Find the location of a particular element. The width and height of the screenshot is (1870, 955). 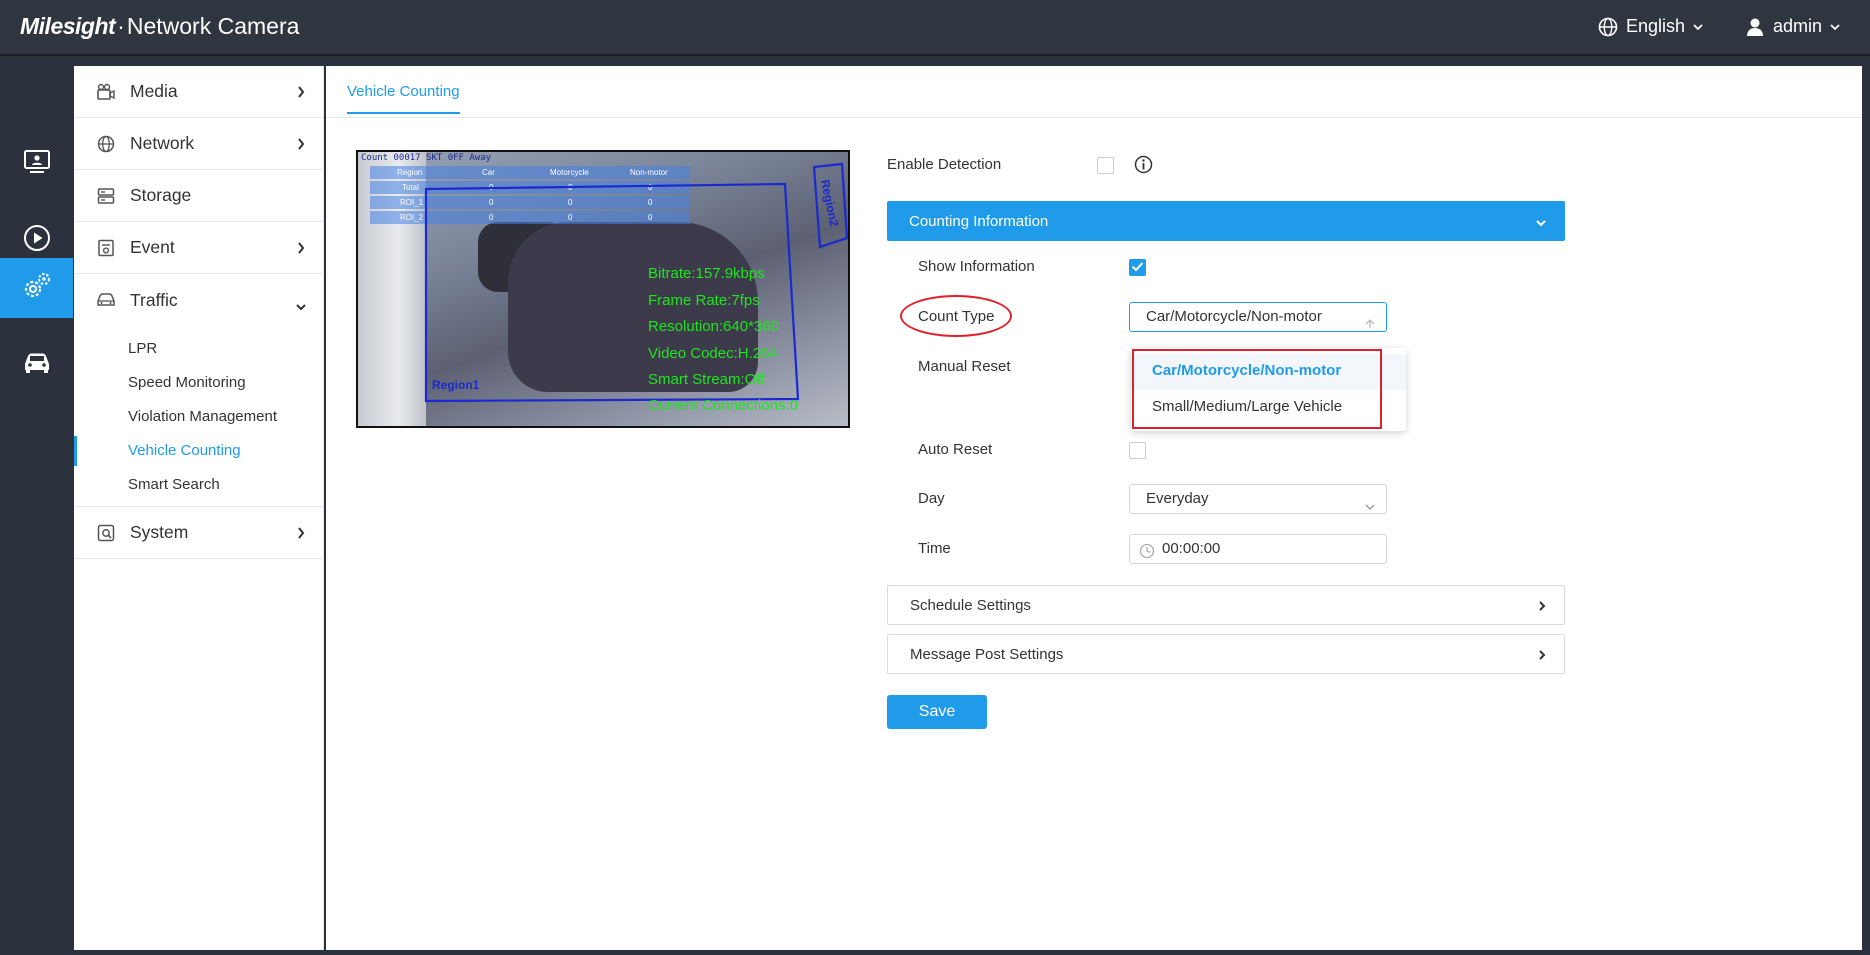

info-icon is located at coordinates (1143, 167).